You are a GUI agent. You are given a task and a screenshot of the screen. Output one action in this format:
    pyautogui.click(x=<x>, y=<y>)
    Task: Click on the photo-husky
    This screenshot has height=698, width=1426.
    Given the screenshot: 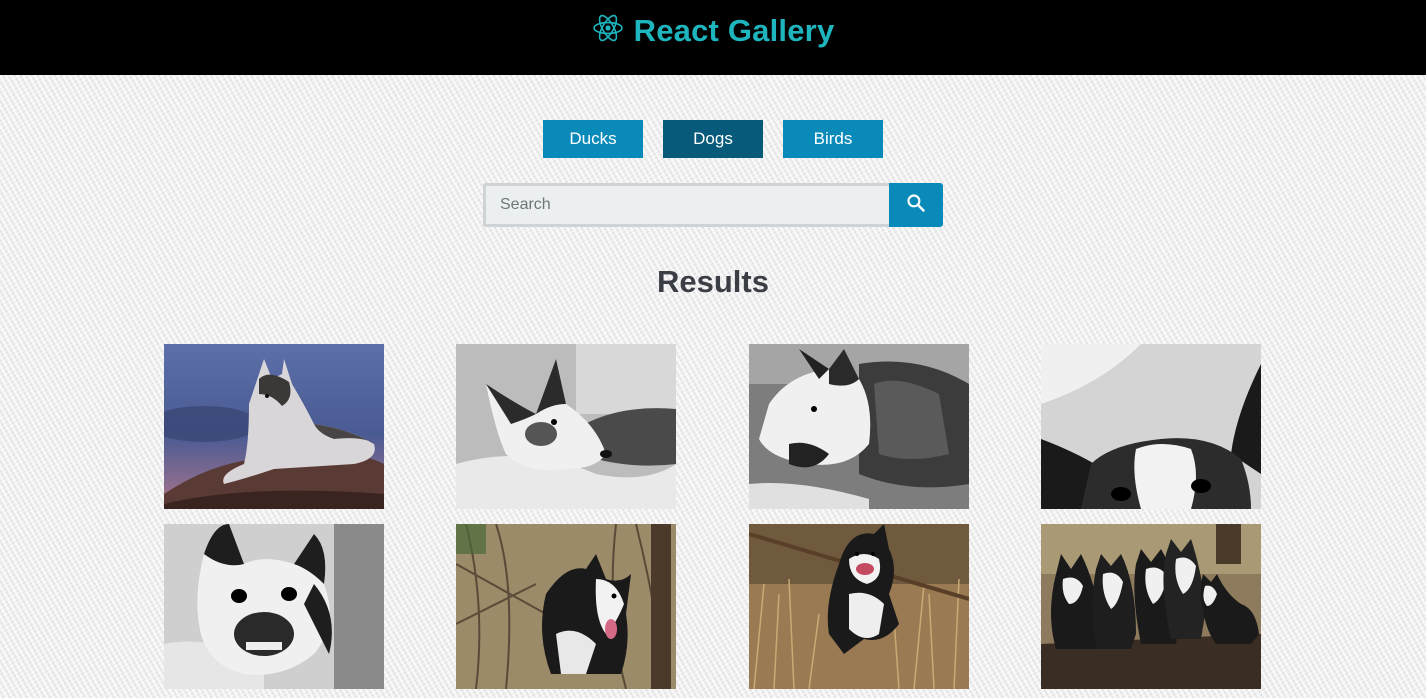 What is the action you would take?
    pyautogui.click(x=274, y=426)
    